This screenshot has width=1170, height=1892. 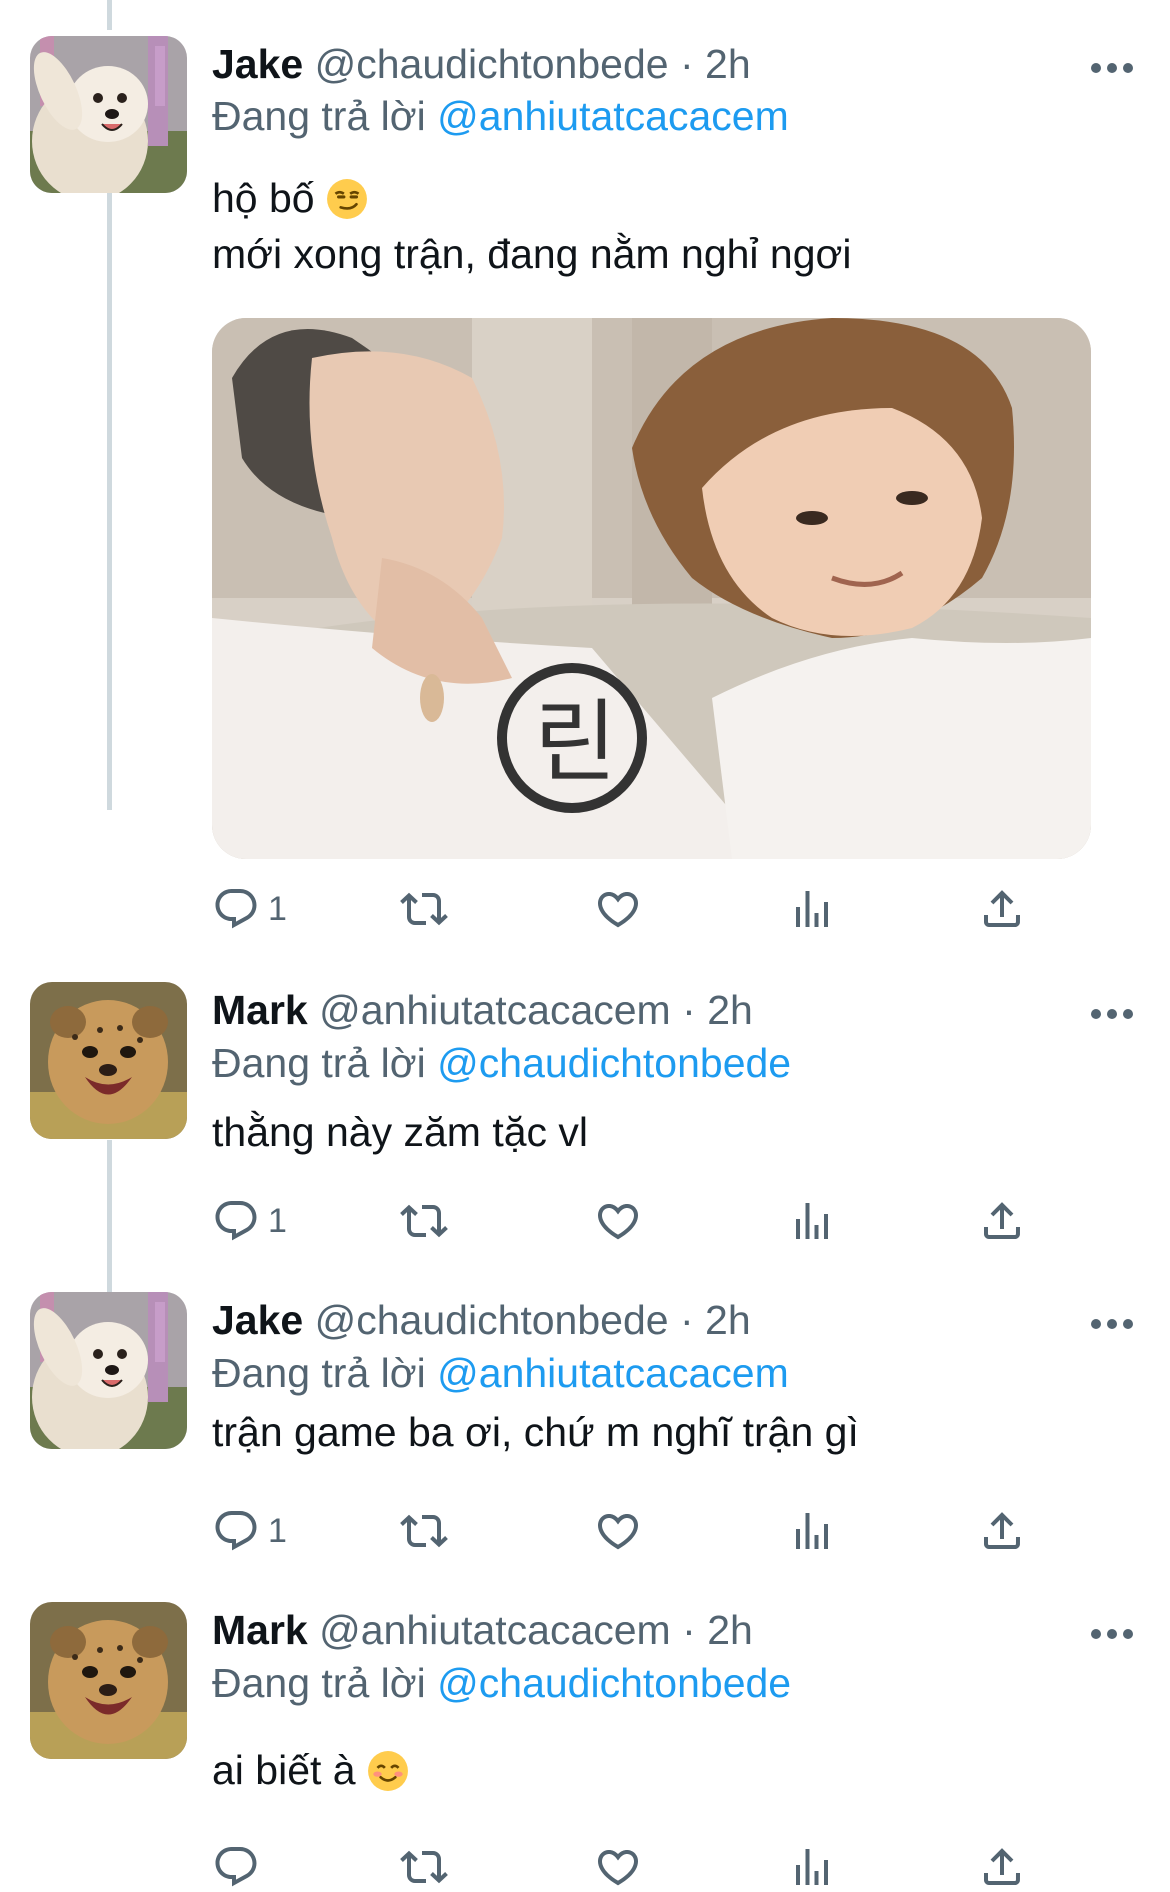 I want to click on tweet-text: thằng này zăm tặc vl, so click(x=400, y=1132).